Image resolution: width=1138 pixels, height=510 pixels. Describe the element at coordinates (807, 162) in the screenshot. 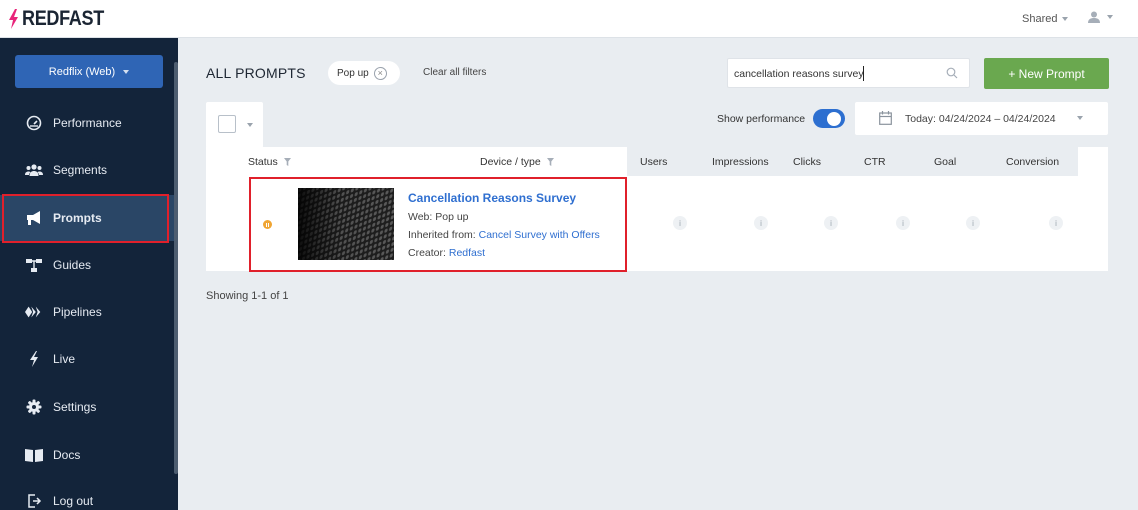

I see `column-header-clicks: Clicks` at that location.